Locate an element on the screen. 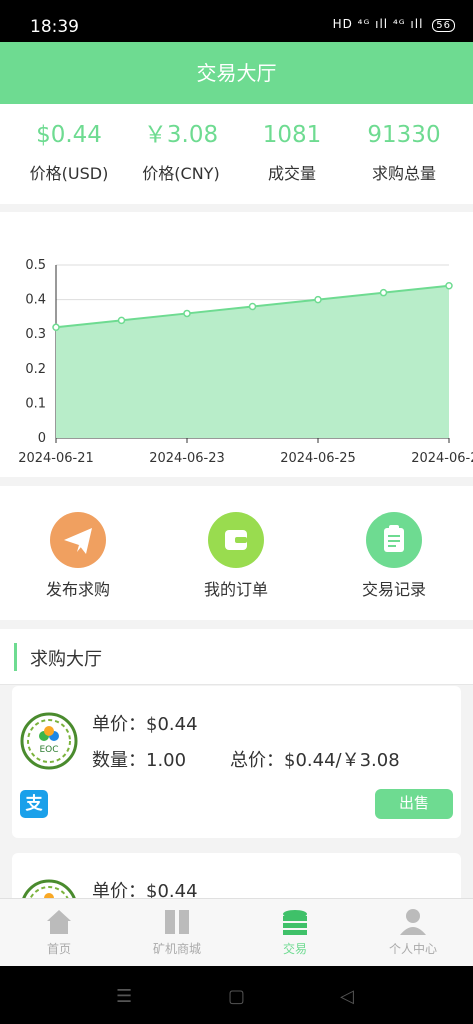 This screenshot has height=1024, width=473. tab-label: 交易 is located at coordinates (294, 949).